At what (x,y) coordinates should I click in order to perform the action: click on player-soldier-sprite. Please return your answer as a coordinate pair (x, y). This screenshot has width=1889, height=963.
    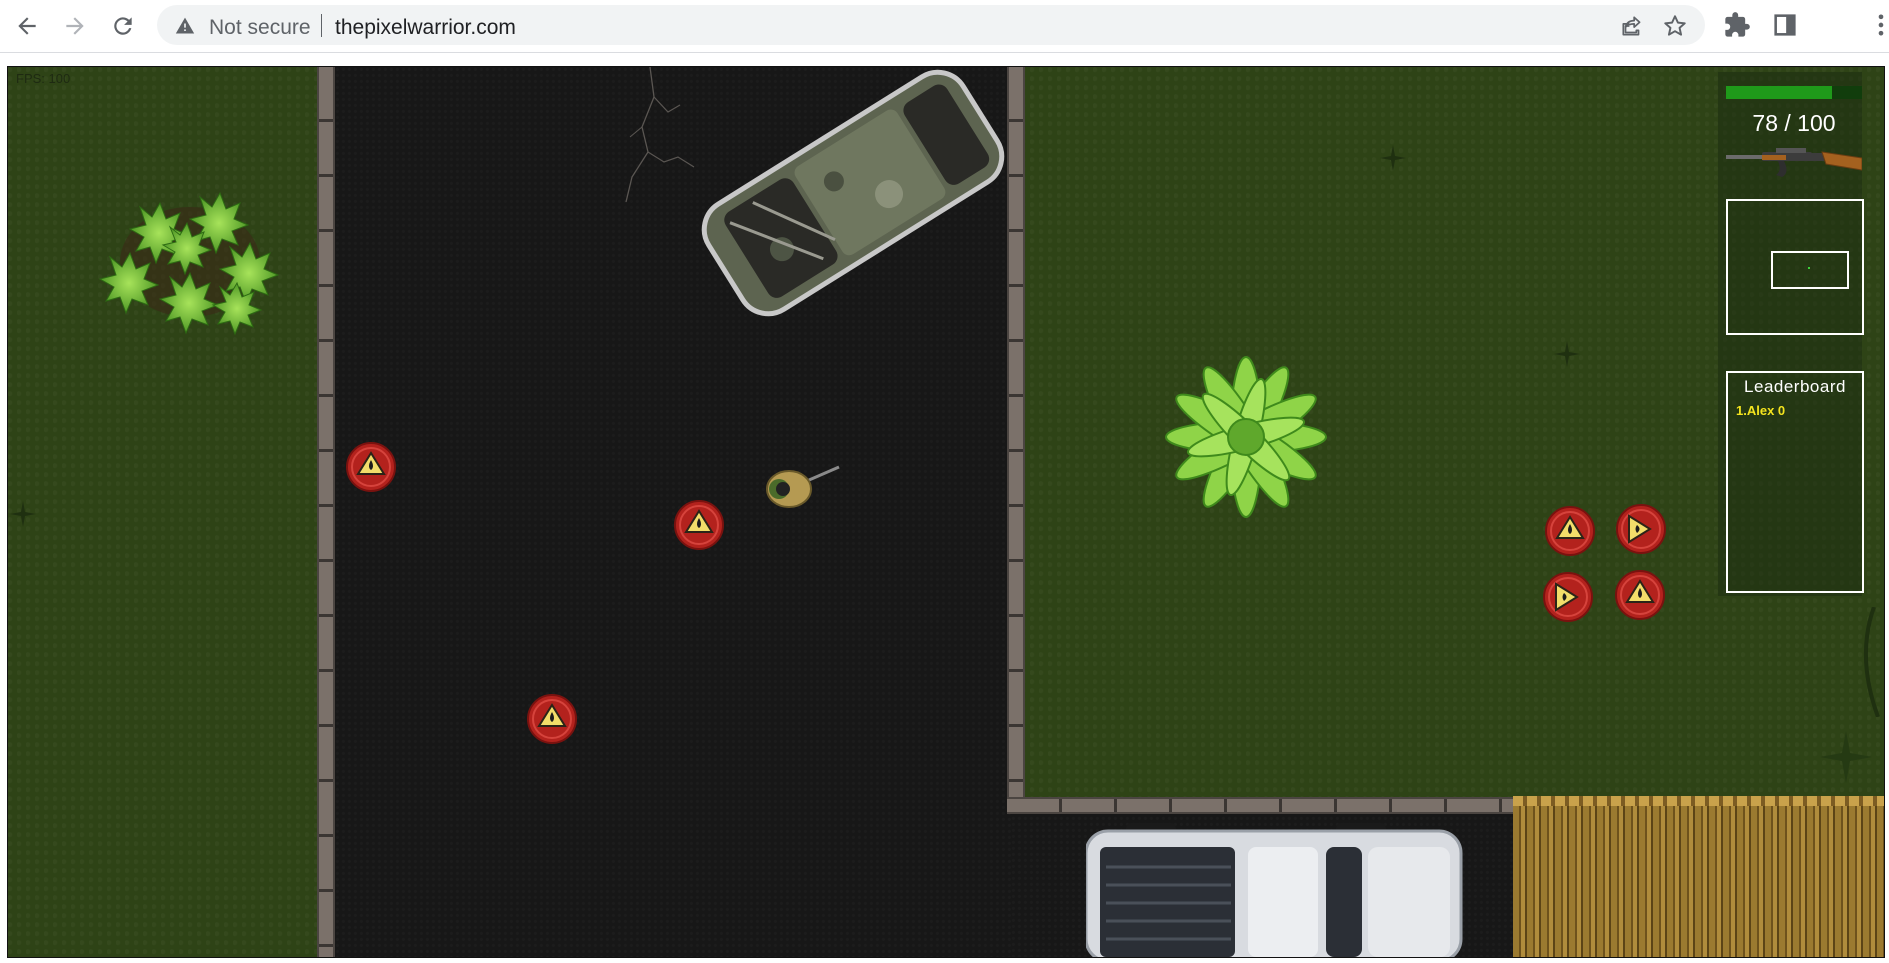
    Looking at the image, I should click on (803, 486).